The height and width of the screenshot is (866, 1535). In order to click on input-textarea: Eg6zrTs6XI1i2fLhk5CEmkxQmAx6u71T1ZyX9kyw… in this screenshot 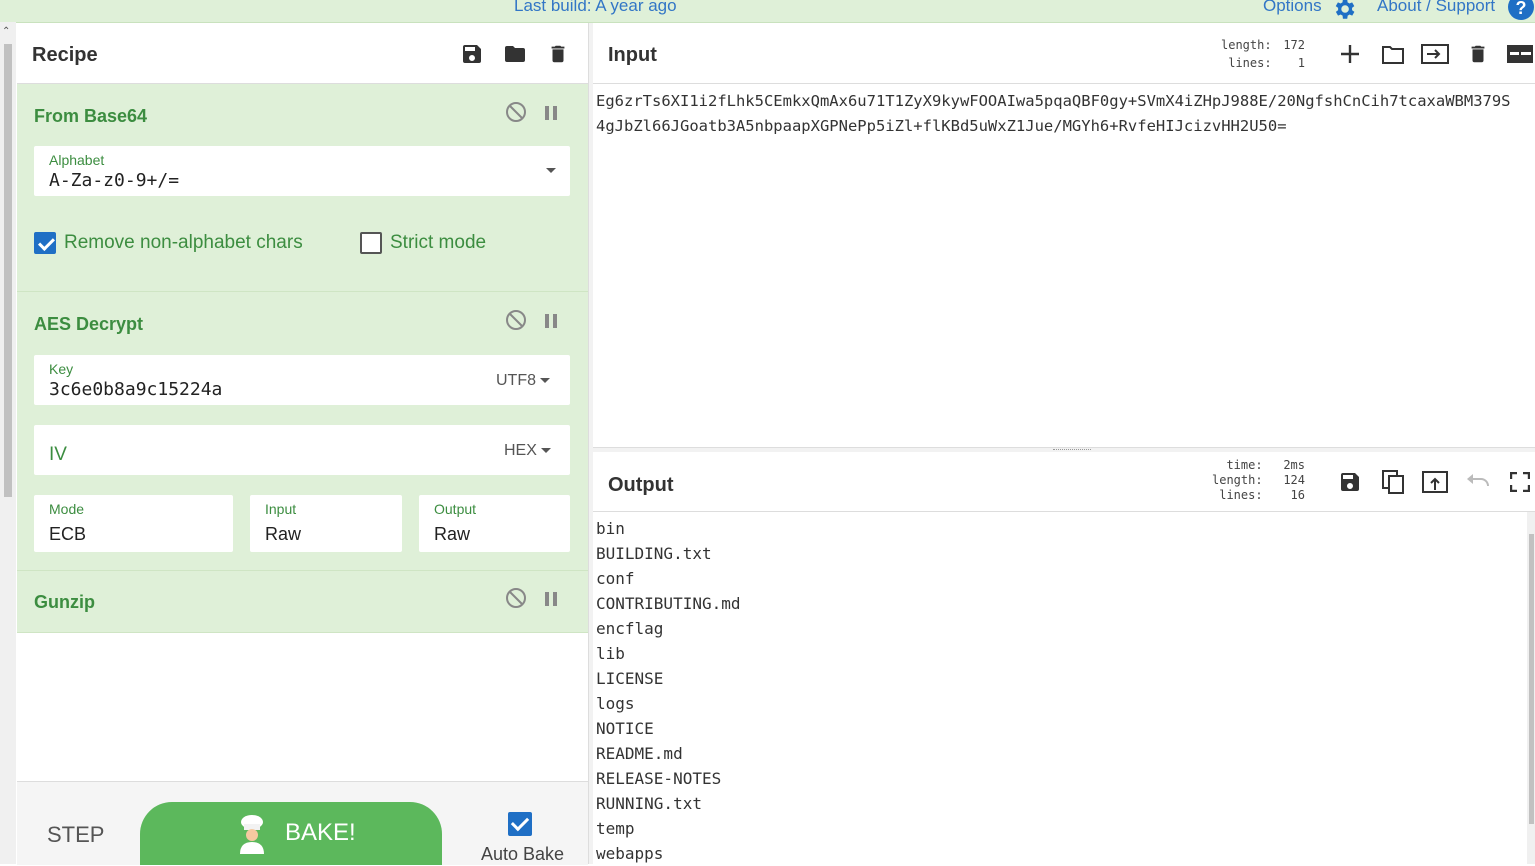, I will do `click(1053, 114)`.